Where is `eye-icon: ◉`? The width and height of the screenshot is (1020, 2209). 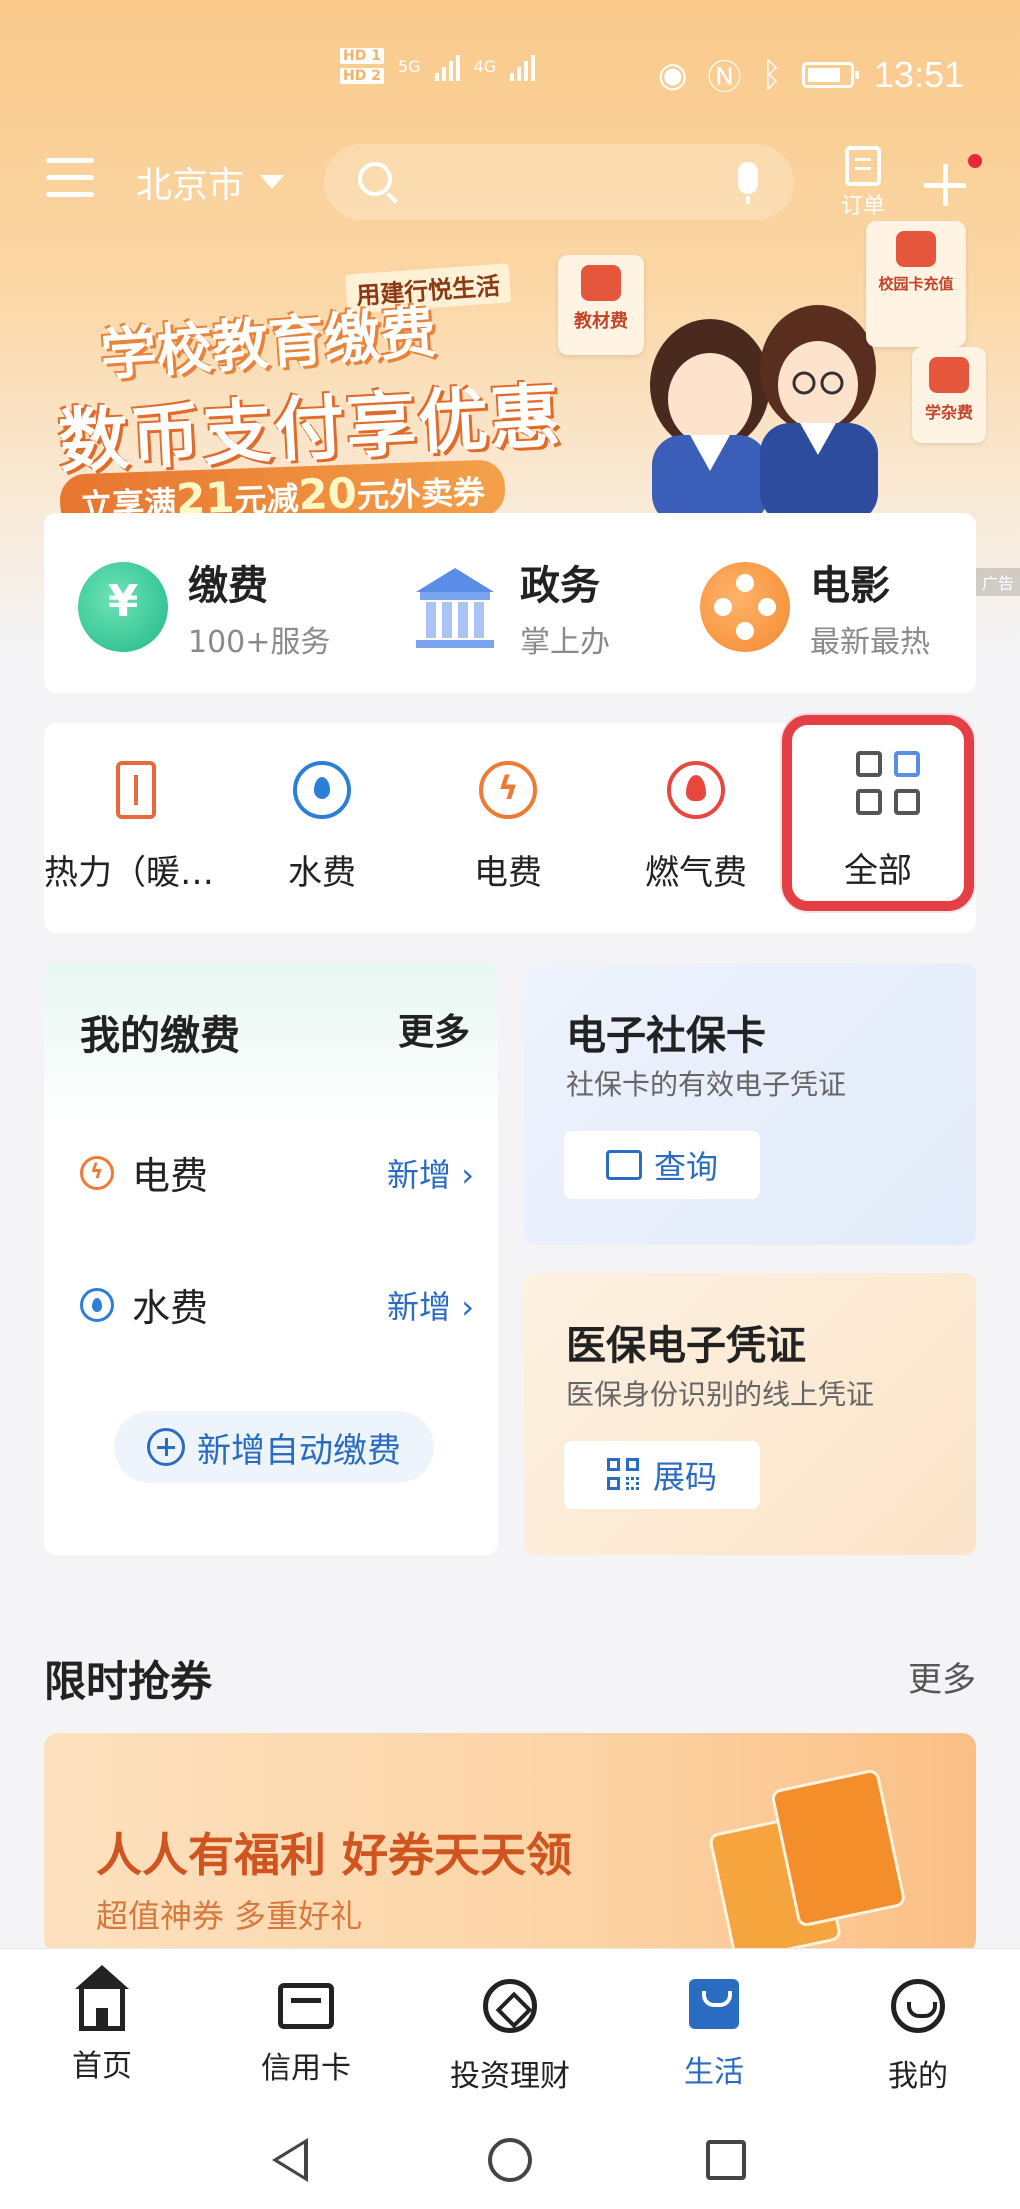 eye-icon: ◉ is located at coordinates (672, 74).